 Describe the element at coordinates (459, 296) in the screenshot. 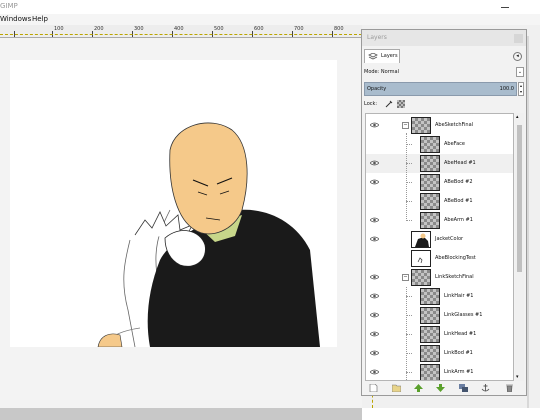

I see `layer-name: LinkHair #1` at that location.